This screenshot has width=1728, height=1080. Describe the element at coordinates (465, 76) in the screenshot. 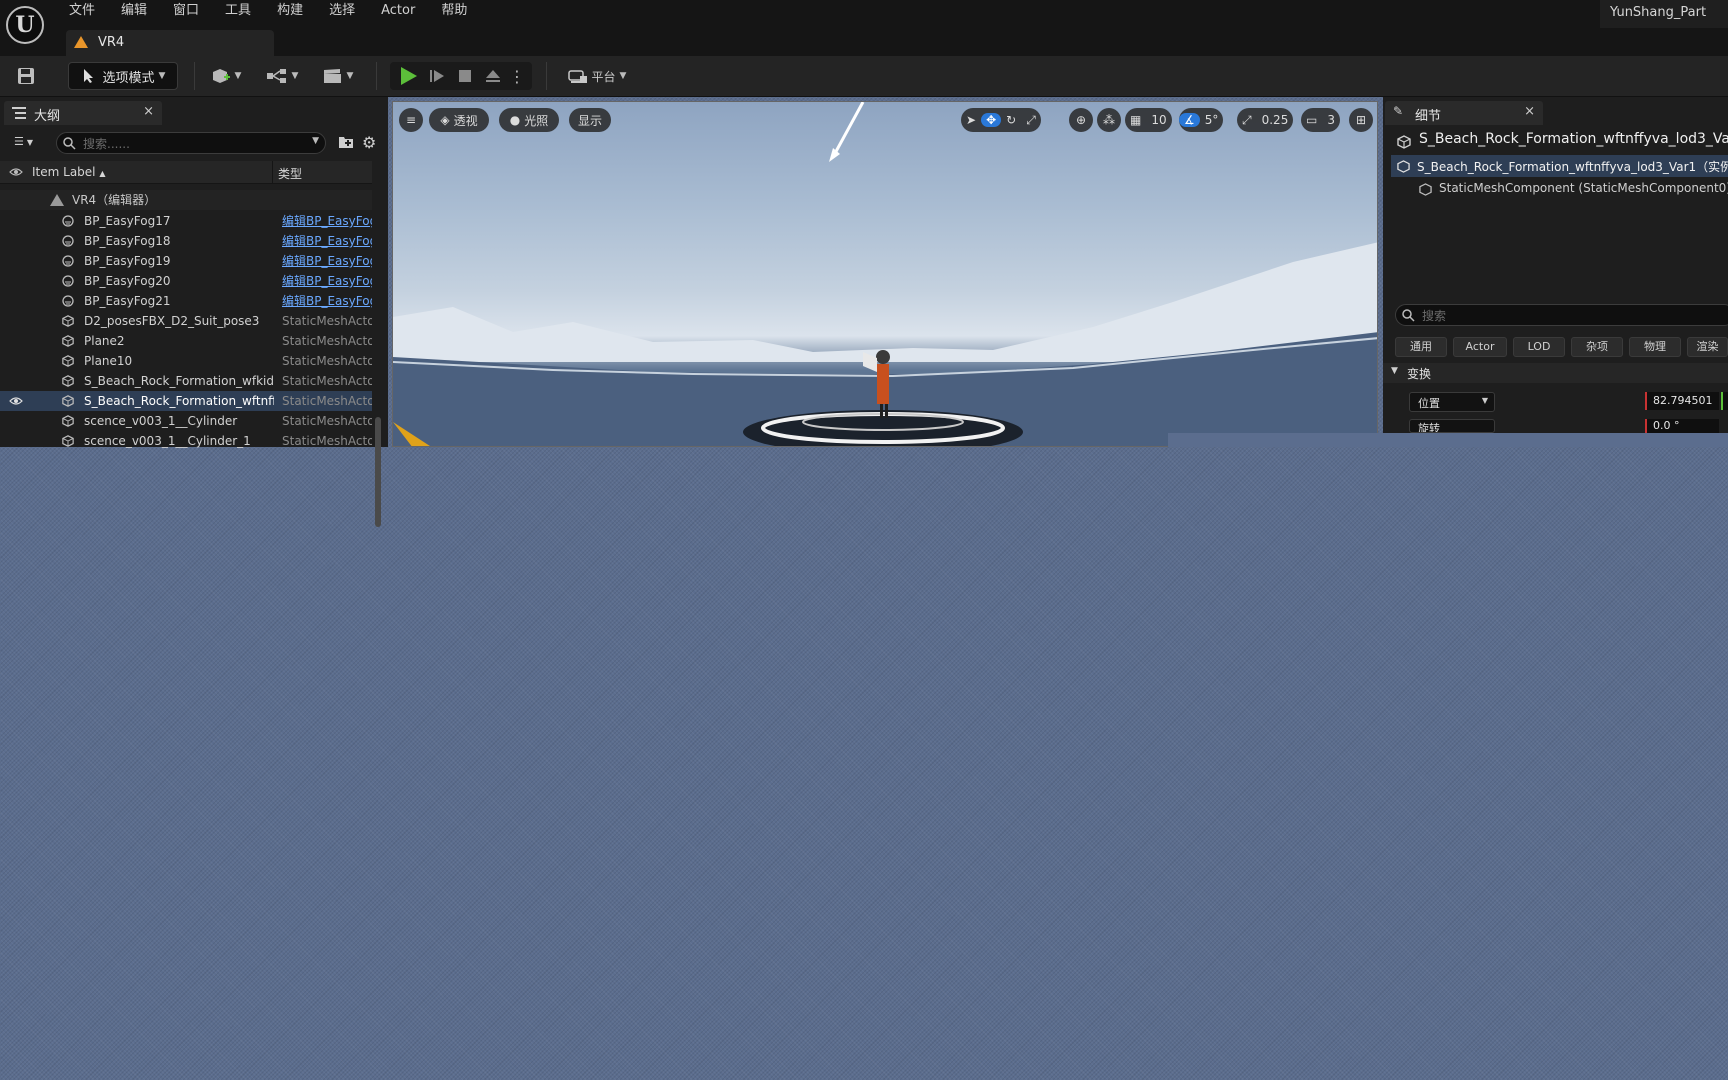

I see `stop-button` at that location.